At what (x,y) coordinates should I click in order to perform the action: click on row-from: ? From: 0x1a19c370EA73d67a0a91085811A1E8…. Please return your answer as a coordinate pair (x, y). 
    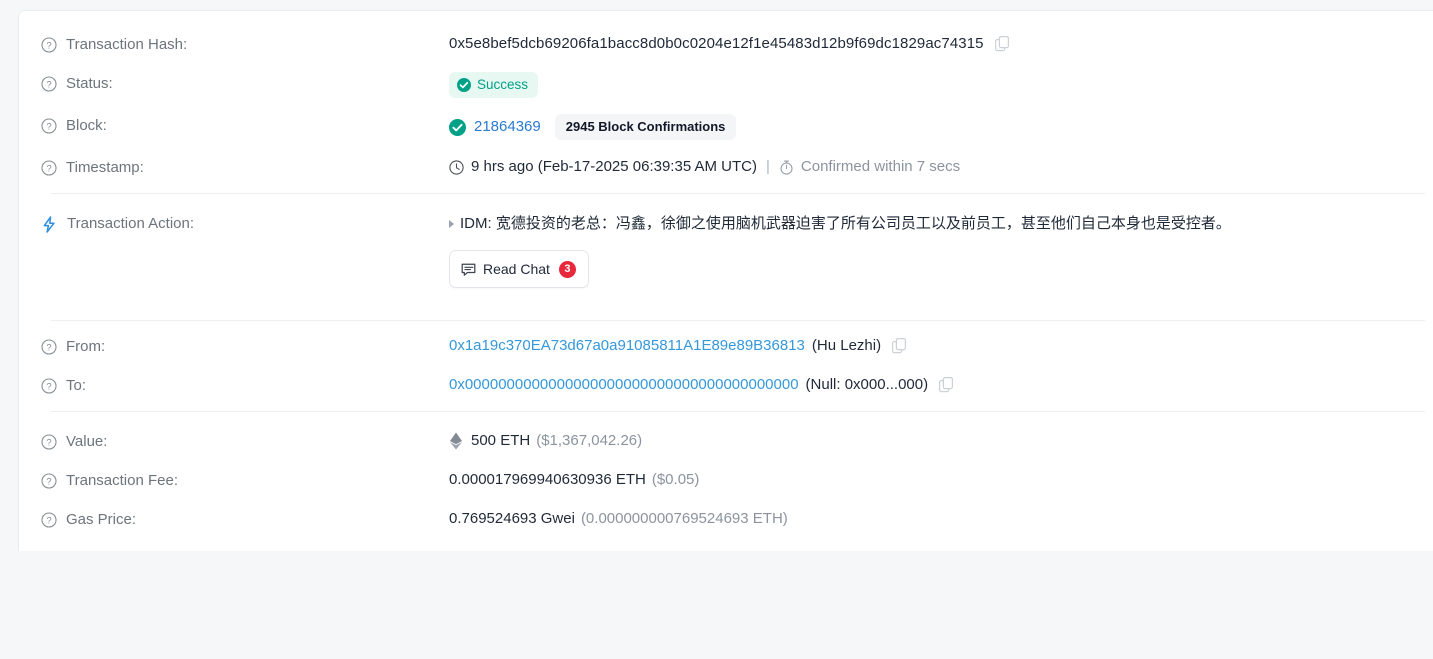
    Looking at the image, I should click on (727, 346).